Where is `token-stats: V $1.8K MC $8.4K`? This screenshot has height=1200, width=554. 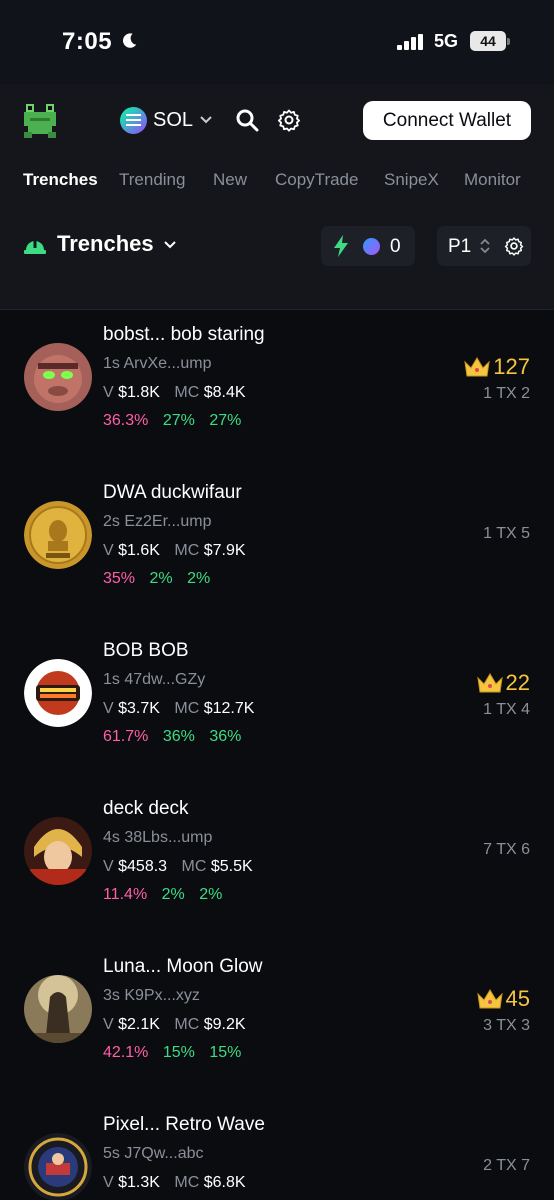
token-stats: V $1.8K MC $8.4K is located at coordinates (179, 393).